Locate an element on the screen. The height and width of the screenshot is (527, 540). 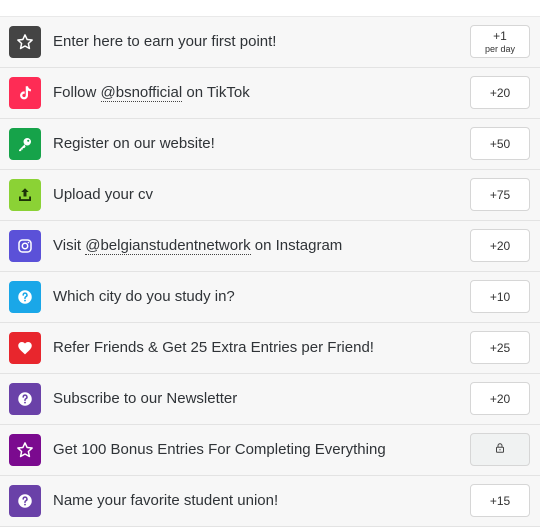
points-badge: +25 is located at coordinates (500, 347).